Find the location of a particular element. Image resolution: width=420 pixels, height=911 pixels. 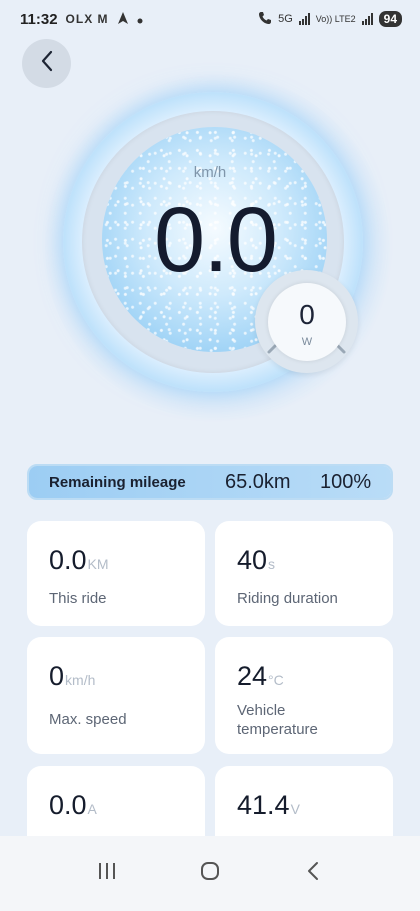

notification-icons: OLX M is located at coordinates (87, 19).